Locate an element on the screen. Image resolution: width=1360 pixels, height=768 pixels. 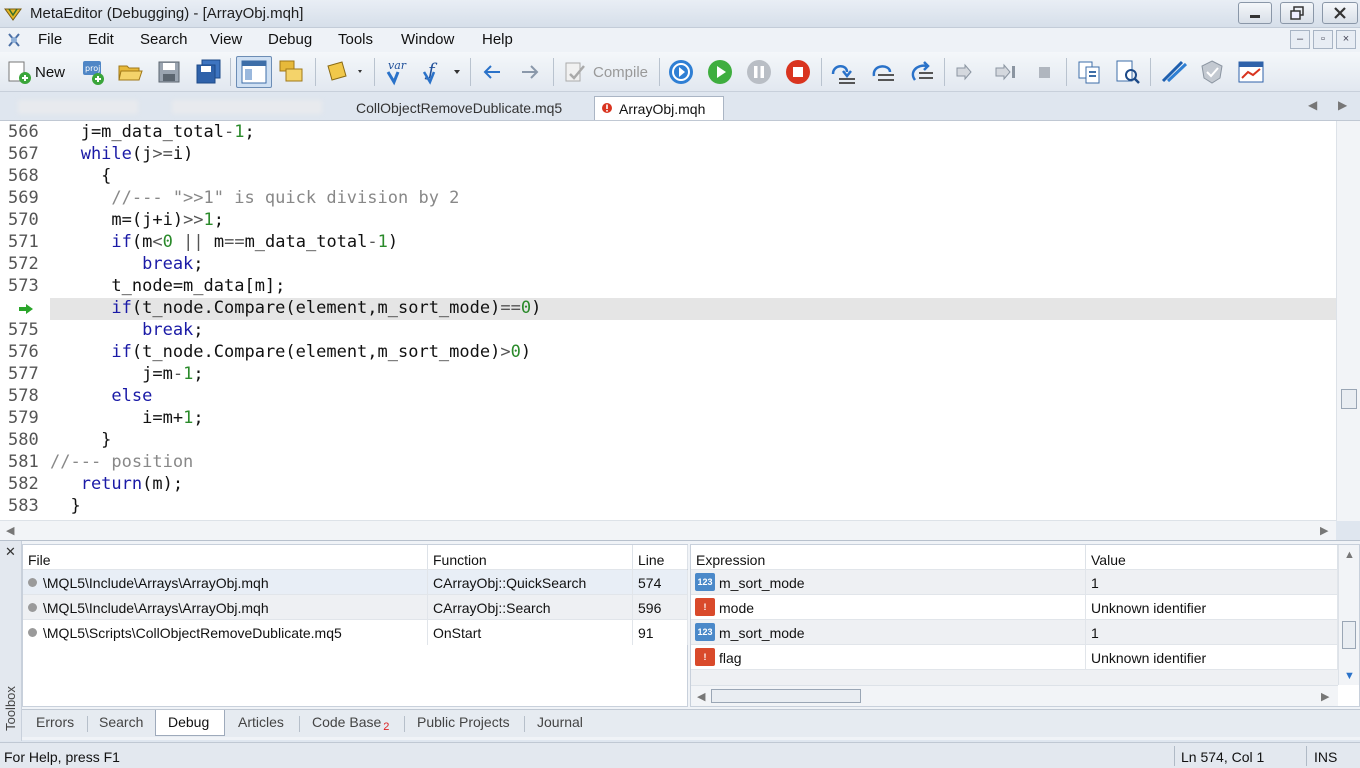
copy-button is located at coordinates (1089, 72).